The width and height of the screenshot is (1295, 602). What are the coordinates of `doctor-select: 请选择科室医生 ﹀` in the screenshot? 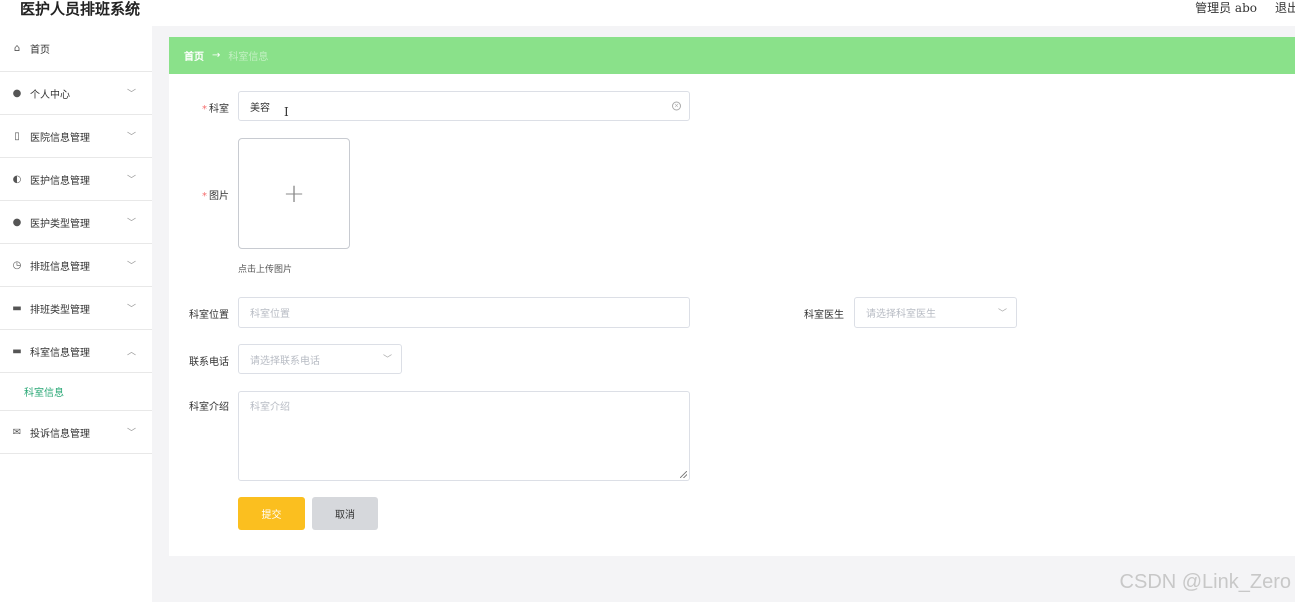 It's located at (935, 312).